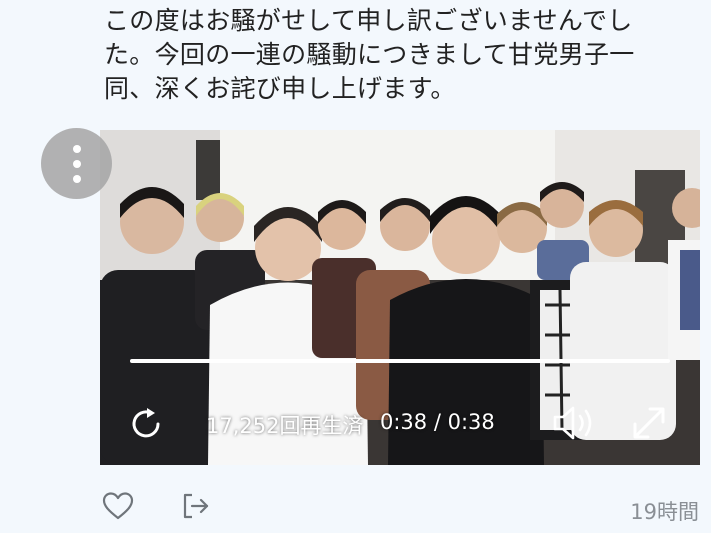 The image size is (711, 533). I want to click on share-button, so click(196, 506).